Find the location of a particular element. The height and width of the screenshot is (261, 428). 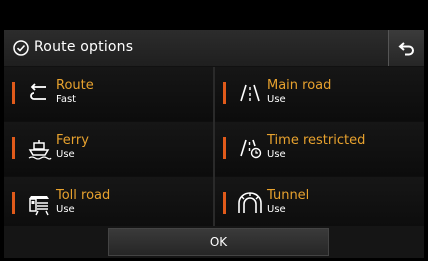

option-label: Tunnel is located at coordinates (288, 195).